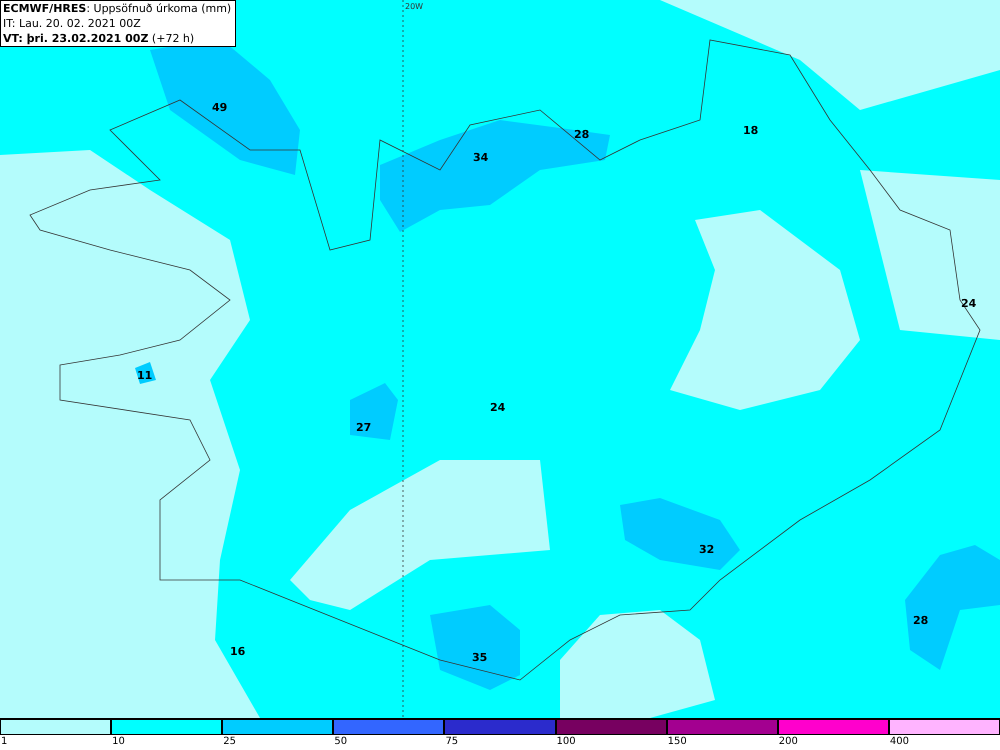 The height and width of the screenshot is (750, 1000). What do you see at coordinates (118, 742) in the screenshot?
I see `legend-label: 10` at bounding box center [118, 742].